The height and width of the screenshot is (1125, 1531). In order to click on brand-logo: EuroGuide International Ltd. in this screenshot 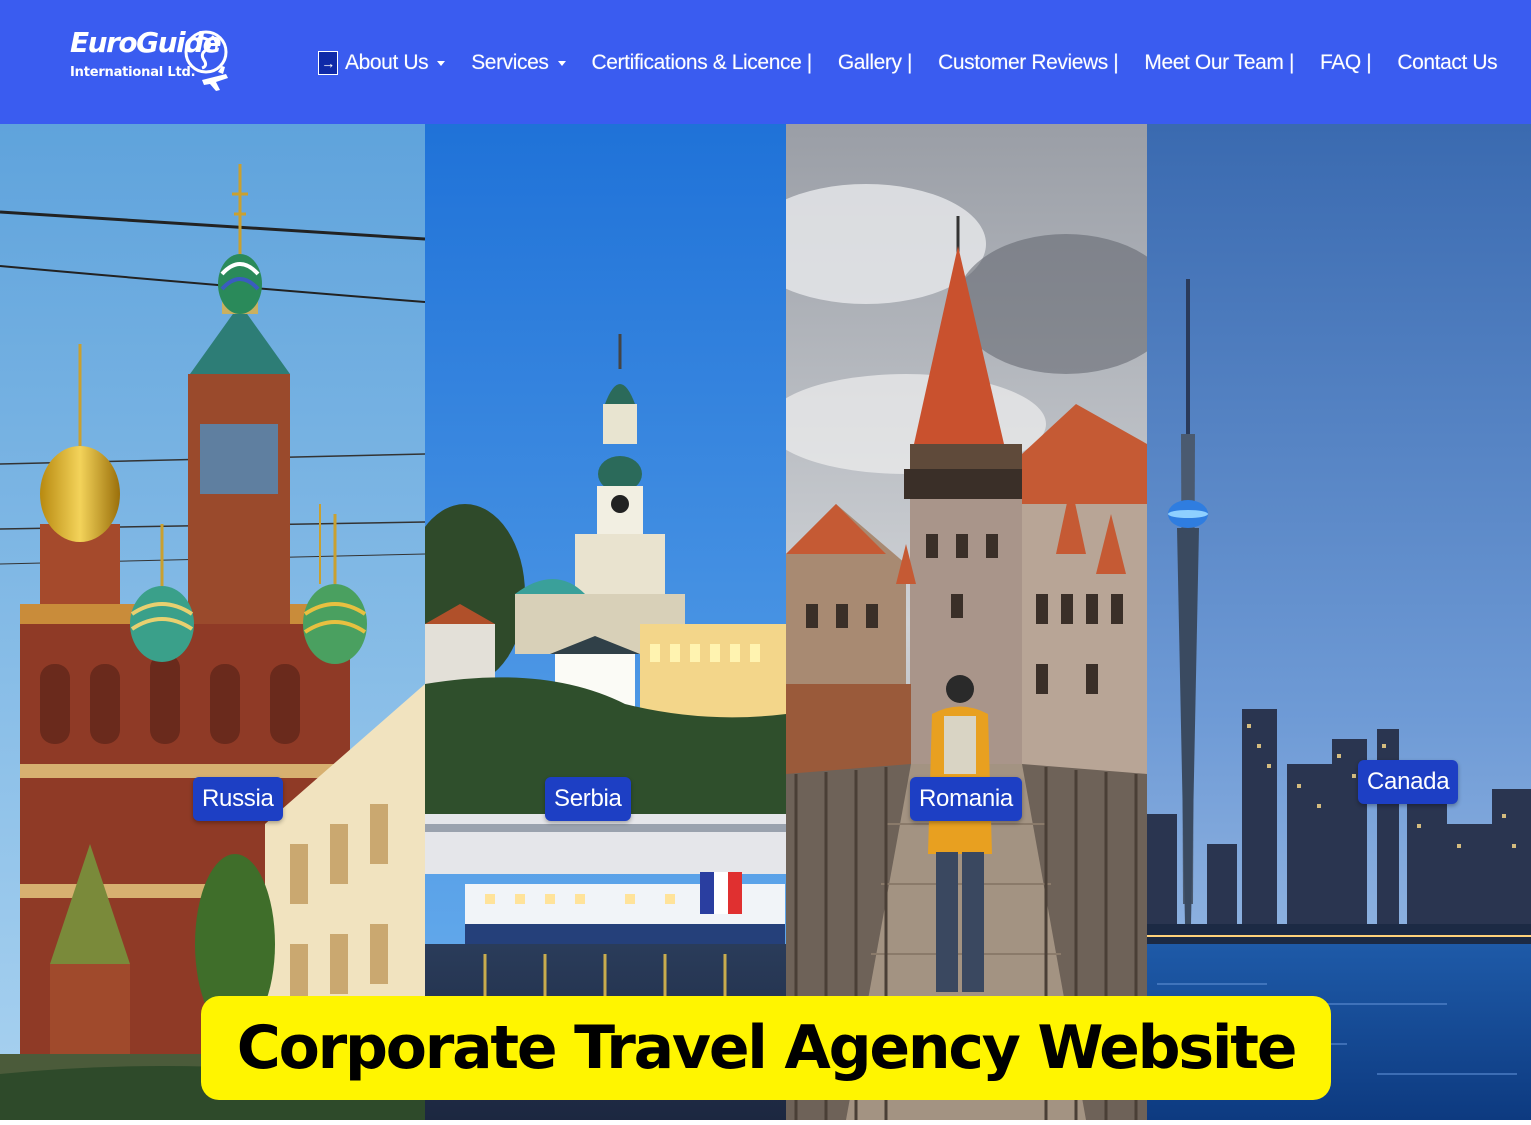, I will do `click(150, 60)`.